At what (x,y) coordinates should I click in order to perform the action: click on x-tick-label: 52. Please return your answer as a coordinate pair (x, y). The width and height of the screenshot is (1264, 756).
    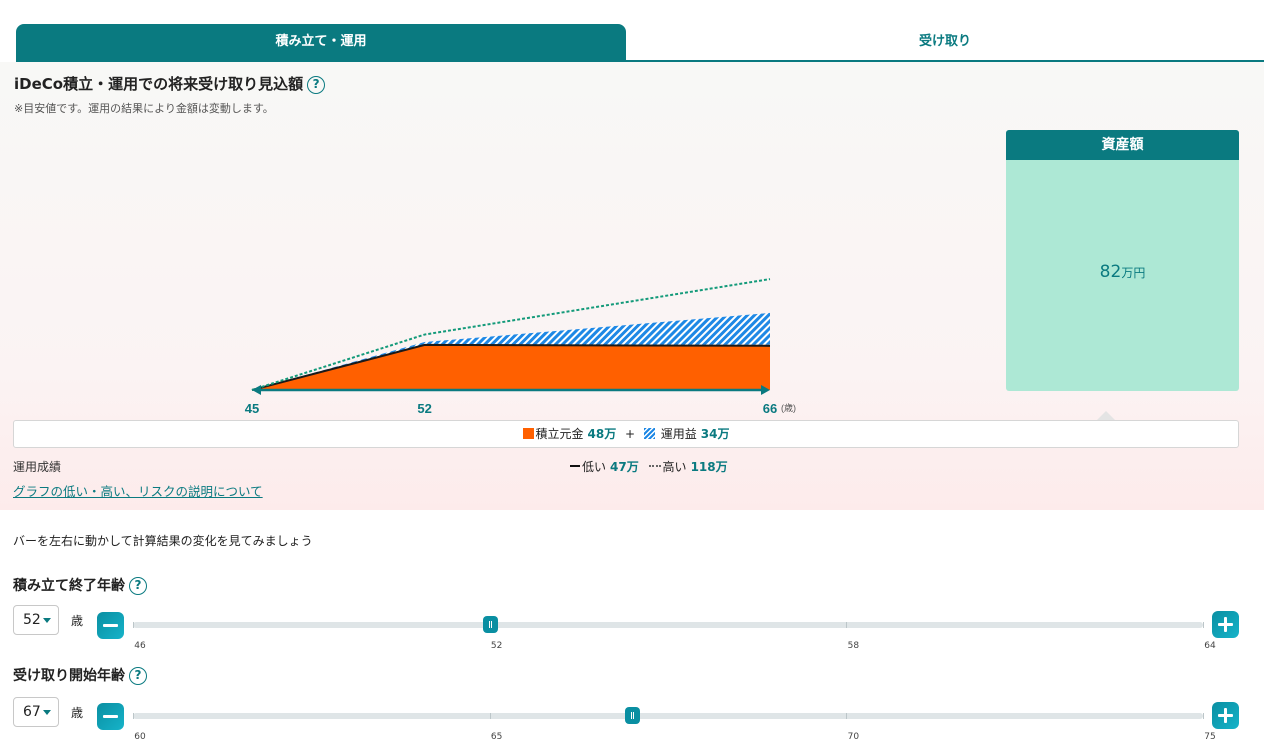
    Looking at the image, I should click on (424, 408).